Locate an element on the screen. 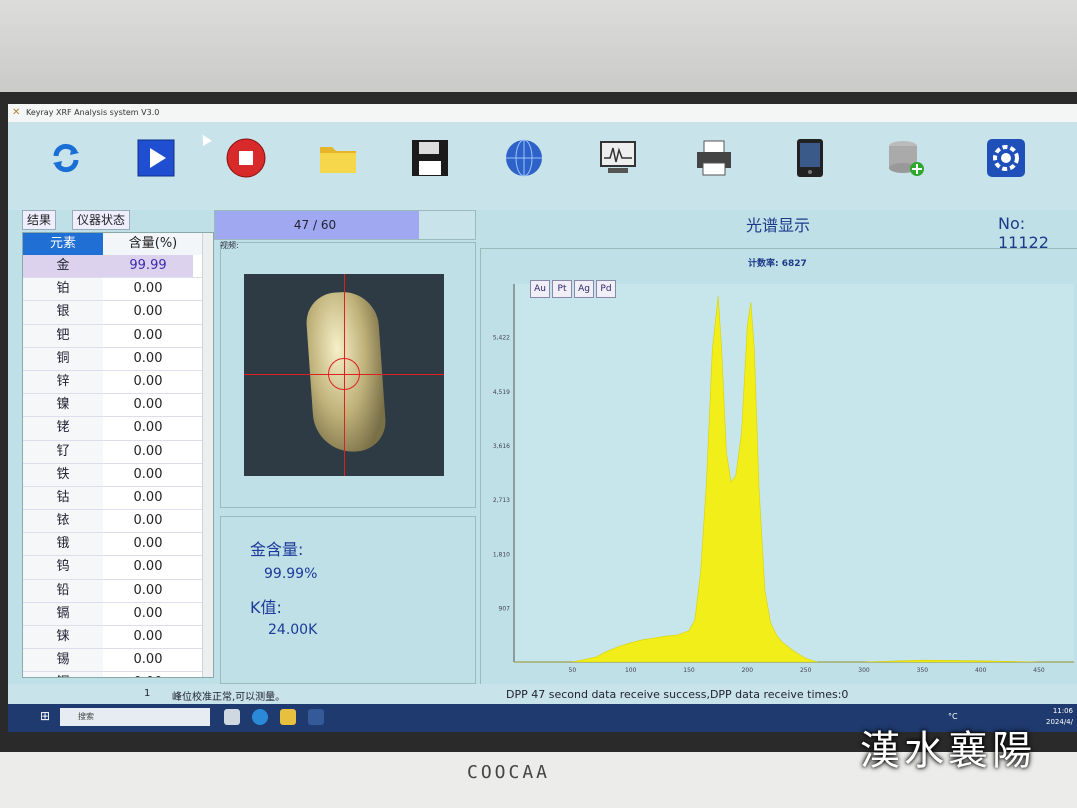 This screenshot has height=808, width=1077. element-cell: 锡 is located at coordinates (63, 660).